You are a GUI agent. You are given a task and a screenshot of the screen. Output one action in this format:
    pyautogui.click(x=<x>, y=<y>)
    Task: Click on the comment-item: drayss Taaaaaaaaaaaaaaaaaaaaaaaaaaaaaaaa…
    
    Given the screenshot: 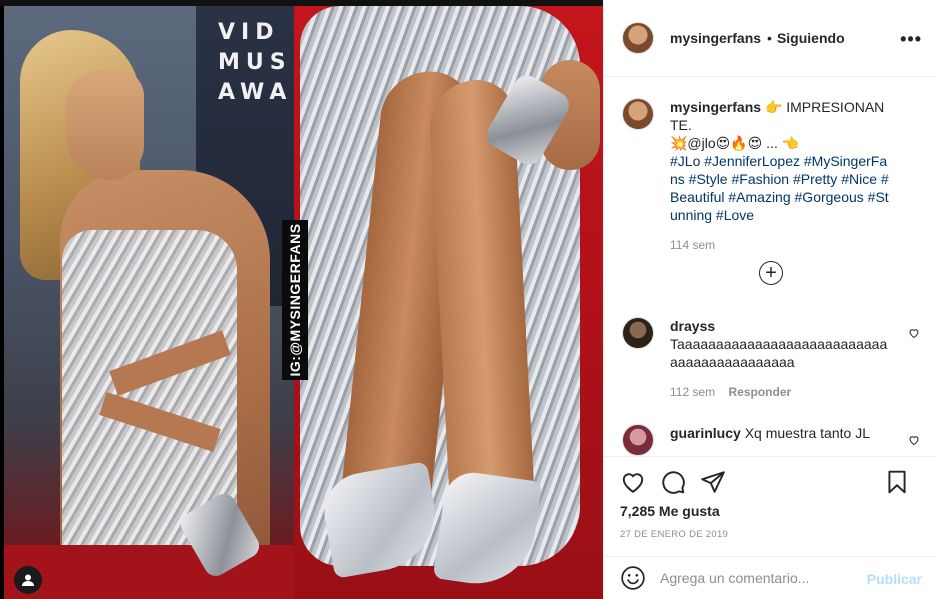 What is the action you would take?
    pyautogui.click(x=772, y=359)
    